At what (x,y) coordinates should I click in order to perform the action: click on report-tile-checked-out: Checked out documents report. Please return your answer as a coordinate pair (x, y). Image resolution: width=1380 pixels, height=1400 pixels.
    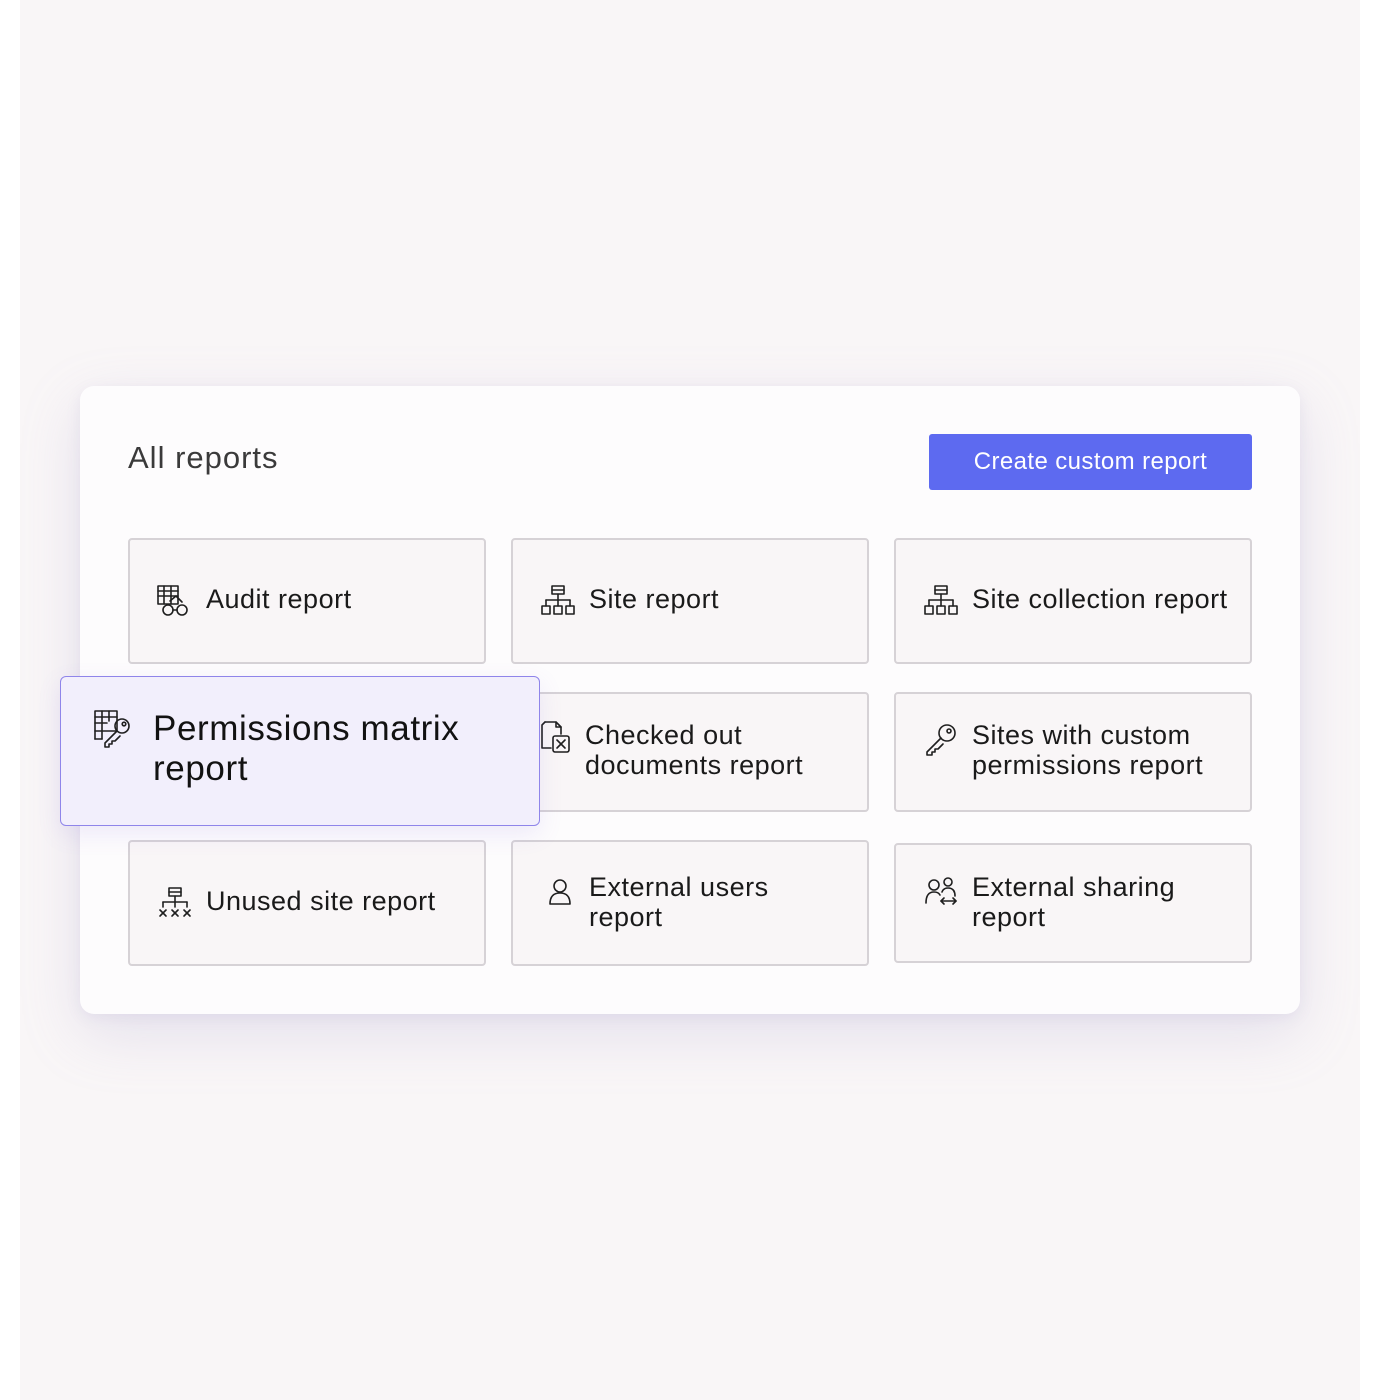
    Looking at the image, I should click on (690, 752).